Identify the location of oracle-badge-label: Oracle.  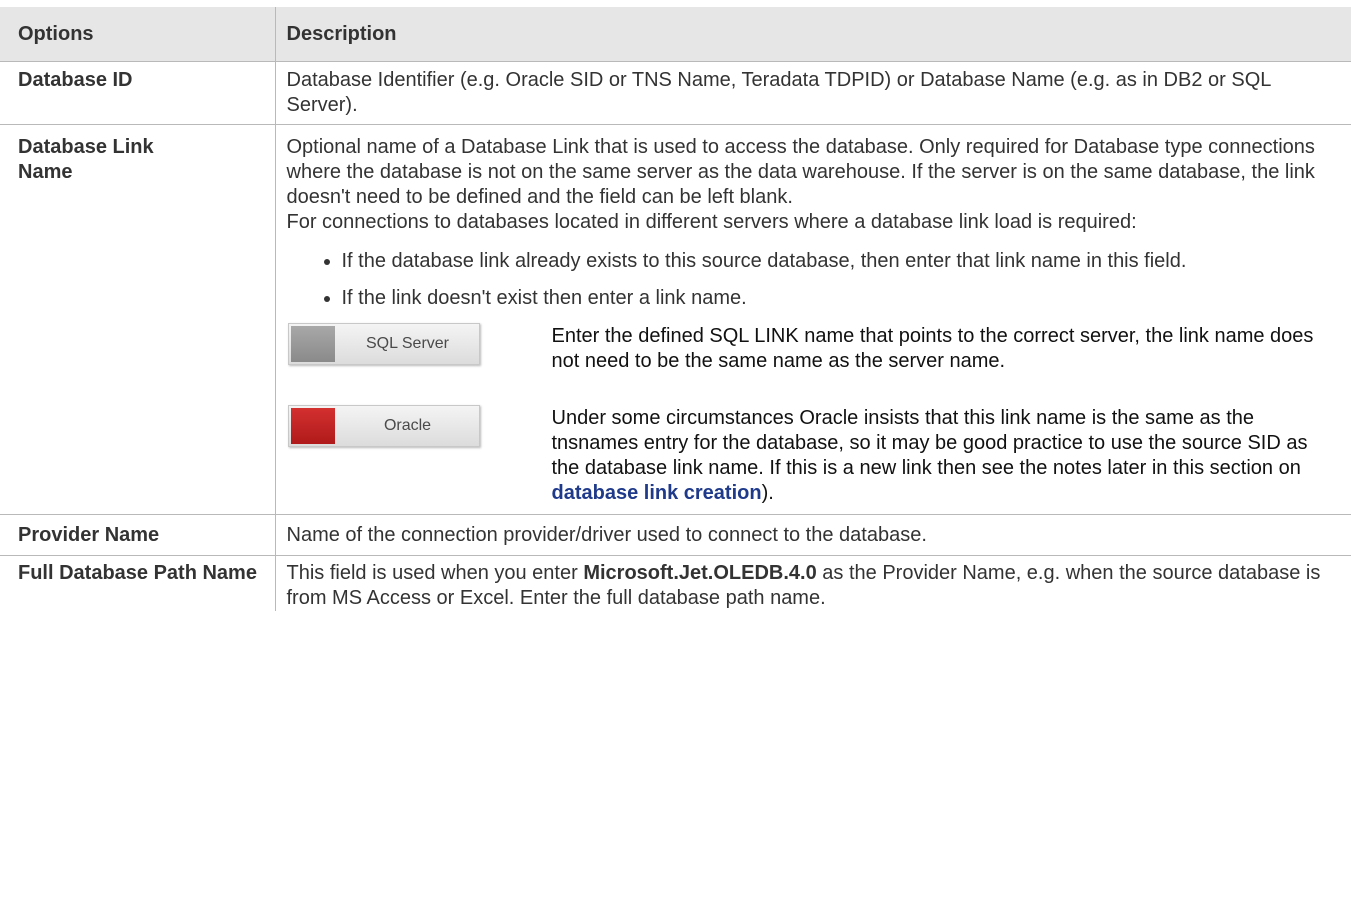
(407, 425).